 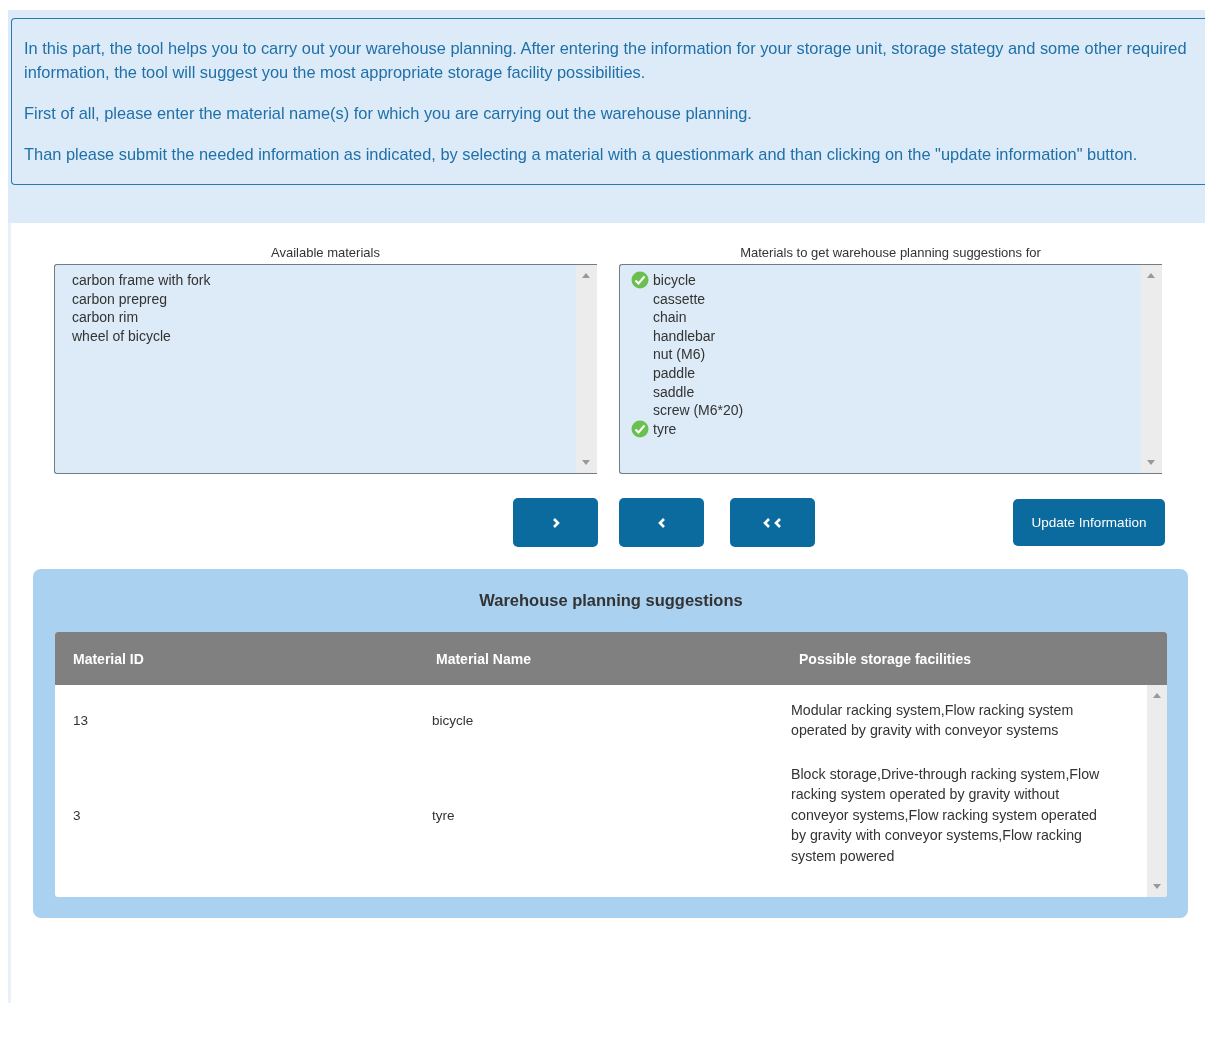 I want to click on selected-materials-list: bicycle cassette chain handlebar nut (M6) paddle saddle screw (M6*20) tyre, so click(x=890, y=369).